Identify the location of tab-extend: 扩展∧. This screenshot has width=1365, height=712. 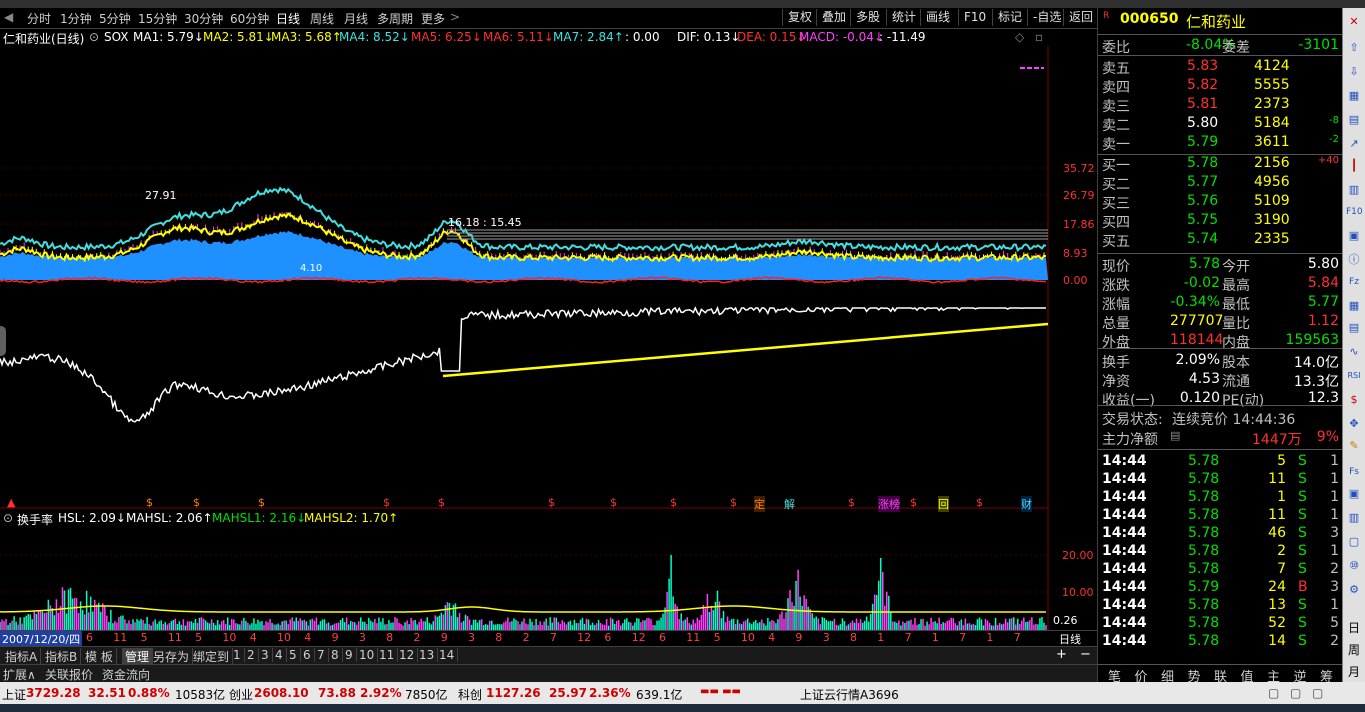
(19, 674).